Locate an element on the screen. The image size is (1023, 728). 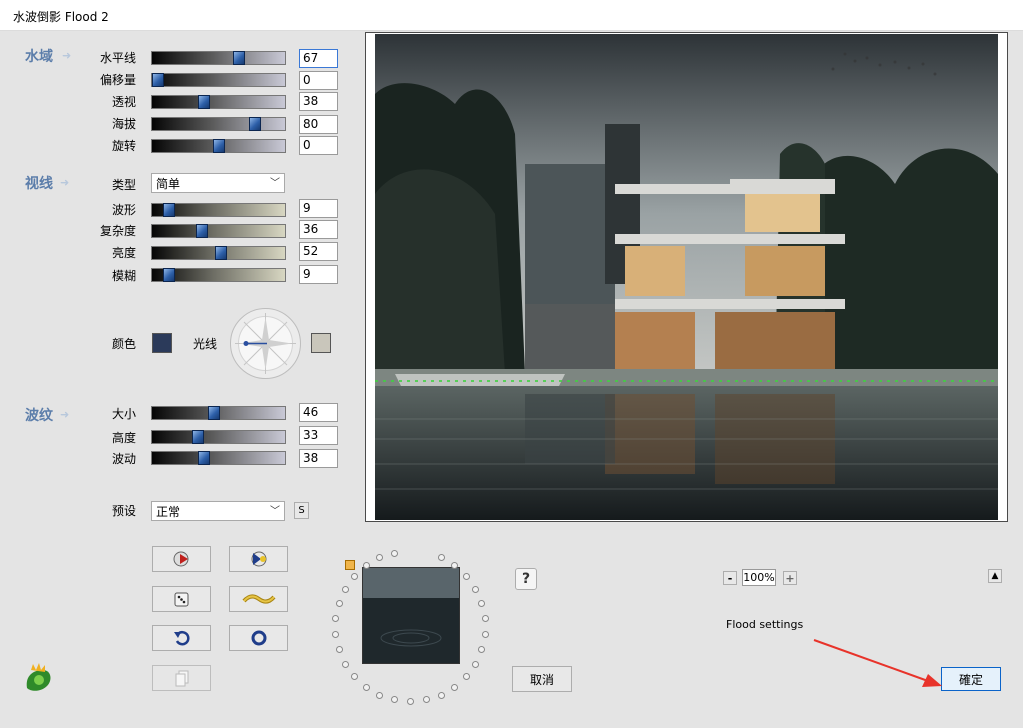
random-button is located at coordinates (181, 599).